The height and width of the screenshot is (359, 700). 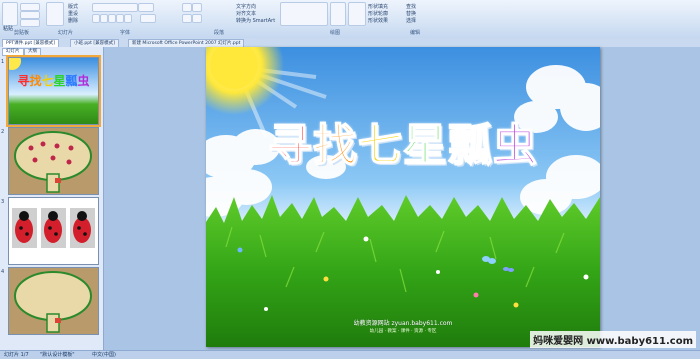 I want to click on copy-button, so click(x=30, y=15).